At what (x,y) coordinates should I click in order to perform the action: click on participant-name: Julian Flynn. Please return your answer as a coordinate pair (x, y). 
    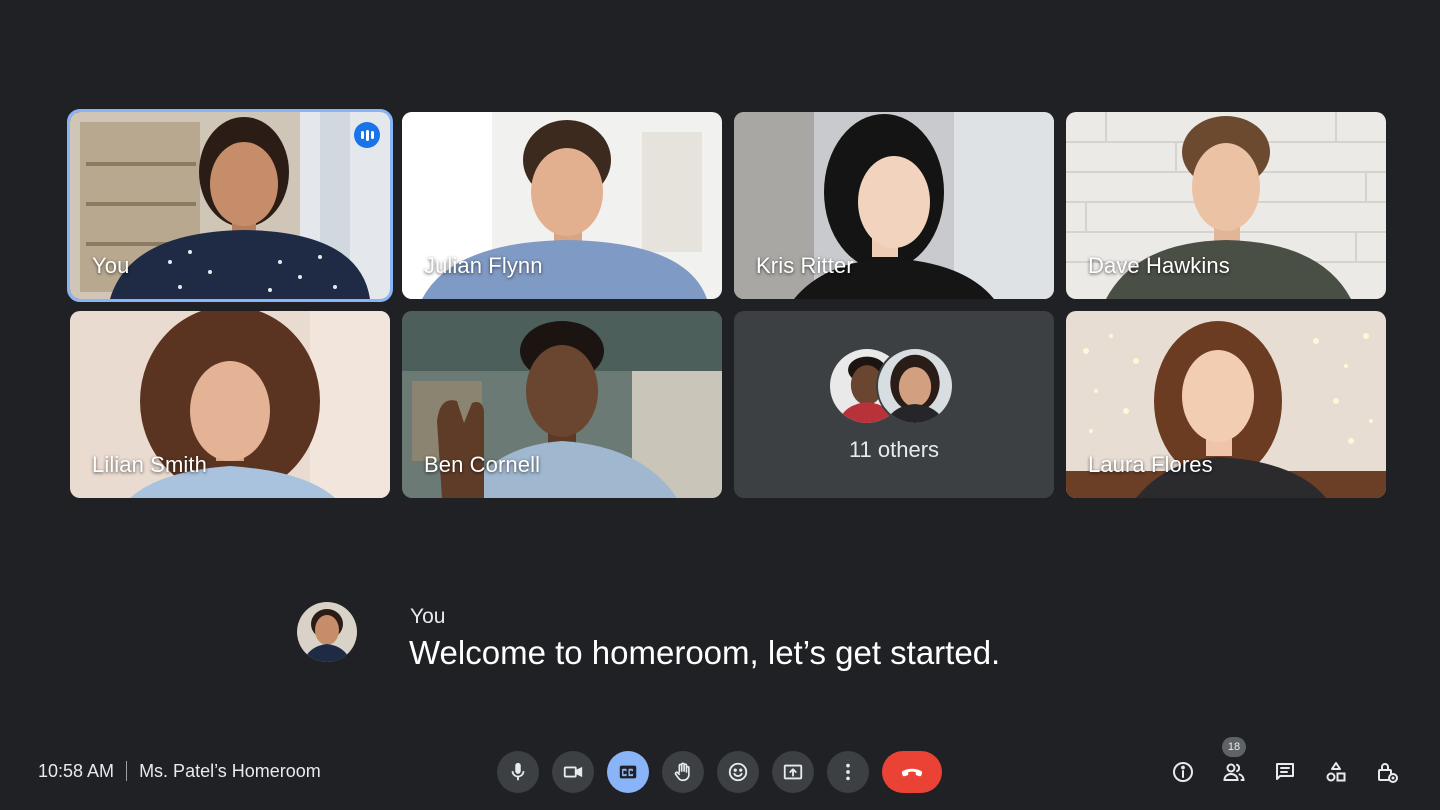
    Looking at the image, I should click on (483, 265).